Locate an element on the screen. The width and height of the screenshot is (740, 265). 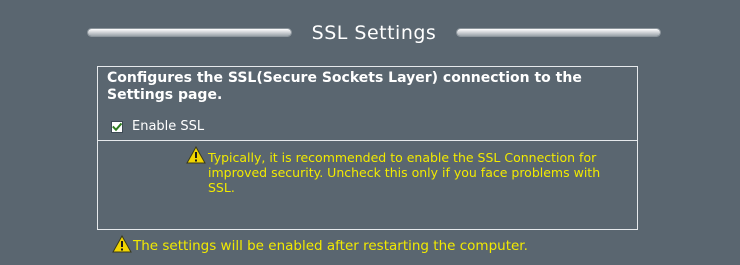
checkmark-icon is located at coordinates (117, 127).